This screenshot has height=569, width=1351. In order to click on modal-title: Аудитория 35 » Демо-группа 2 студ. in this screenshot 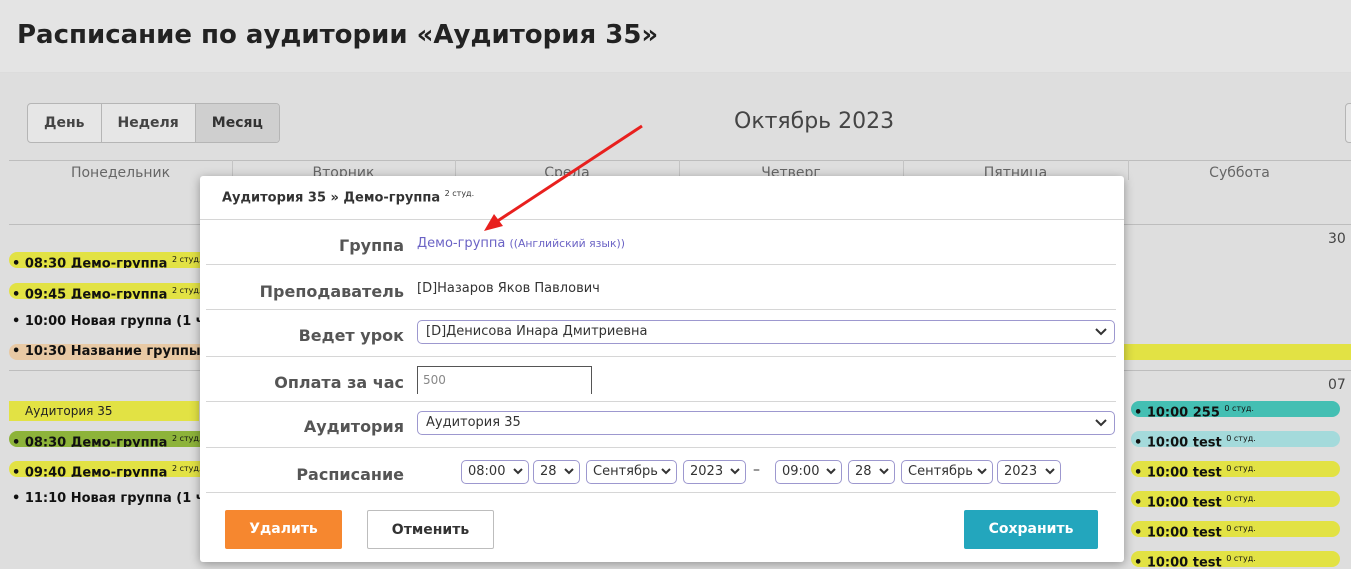, I will do `click(348, 197)`.